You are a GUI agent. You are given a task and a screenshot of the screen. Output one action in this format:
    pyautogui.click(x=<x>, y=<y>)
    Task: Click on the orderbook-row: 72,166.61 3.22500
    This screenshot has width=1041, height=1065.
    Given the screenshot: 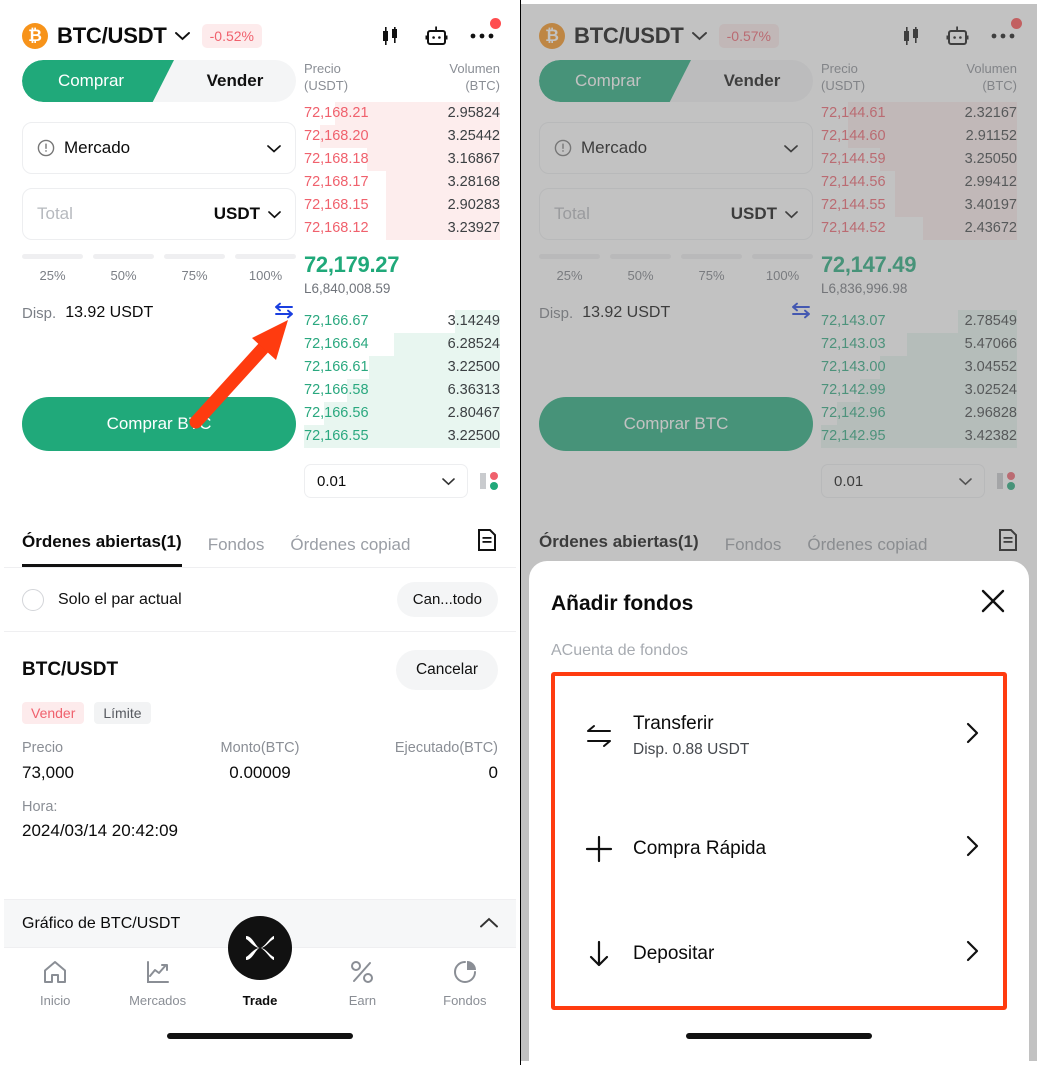 What is the action you would take?
    pyautogui.click(x=402, y=367)
    